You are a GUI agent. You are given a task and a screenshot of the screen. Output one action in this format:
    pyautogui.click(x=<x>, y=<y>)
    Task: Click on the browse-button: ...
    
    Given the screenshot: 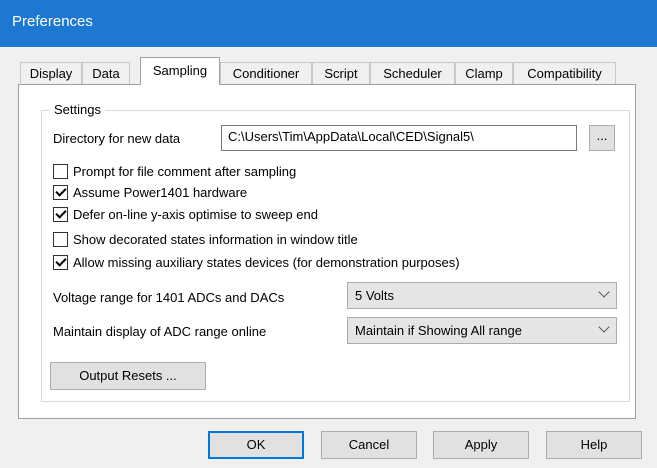 What is the action you would take?
    pyautogui.click(x=602, y=138)
    